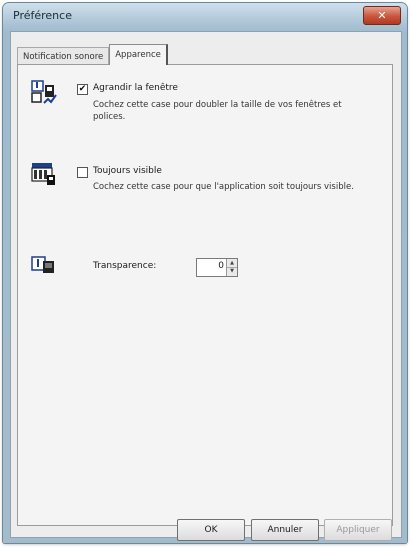 Image resolution: width=412 pixels, height=548 pixels. Describe the element at coordinates (42, 15) in the screenshot. I see `window-title: Préférence` at that location.